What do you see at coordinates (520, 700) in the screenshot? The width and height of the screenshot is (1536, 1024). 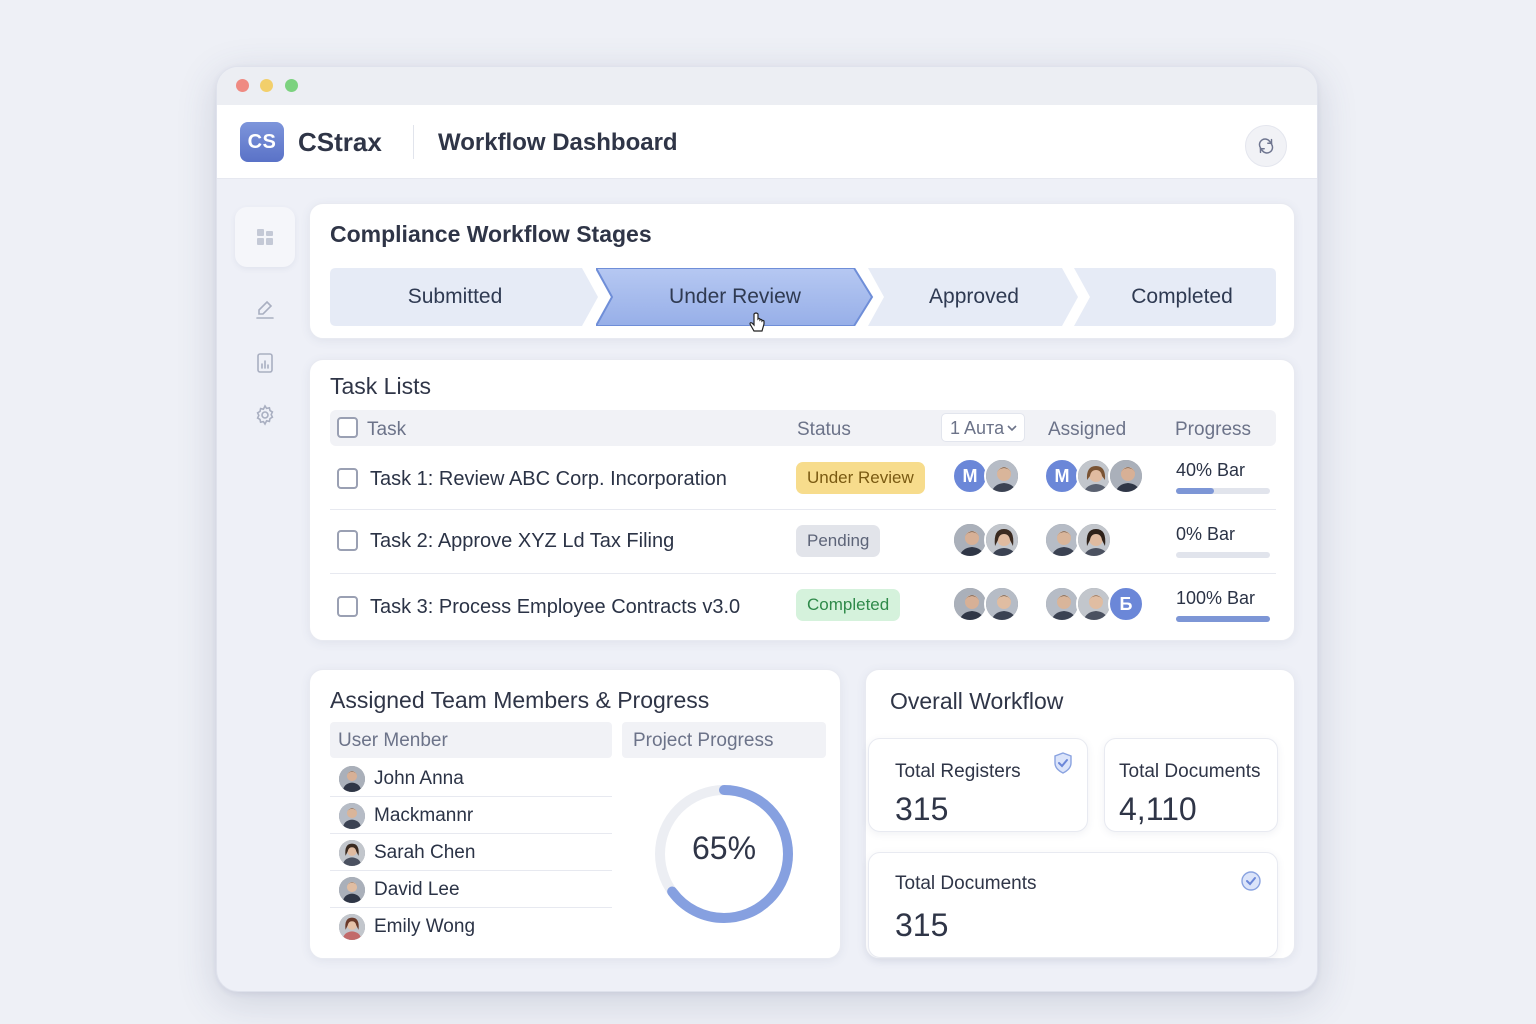 I see `team-progress-title: Assigned Team Members & Progress` at bounding box center [520, 700].